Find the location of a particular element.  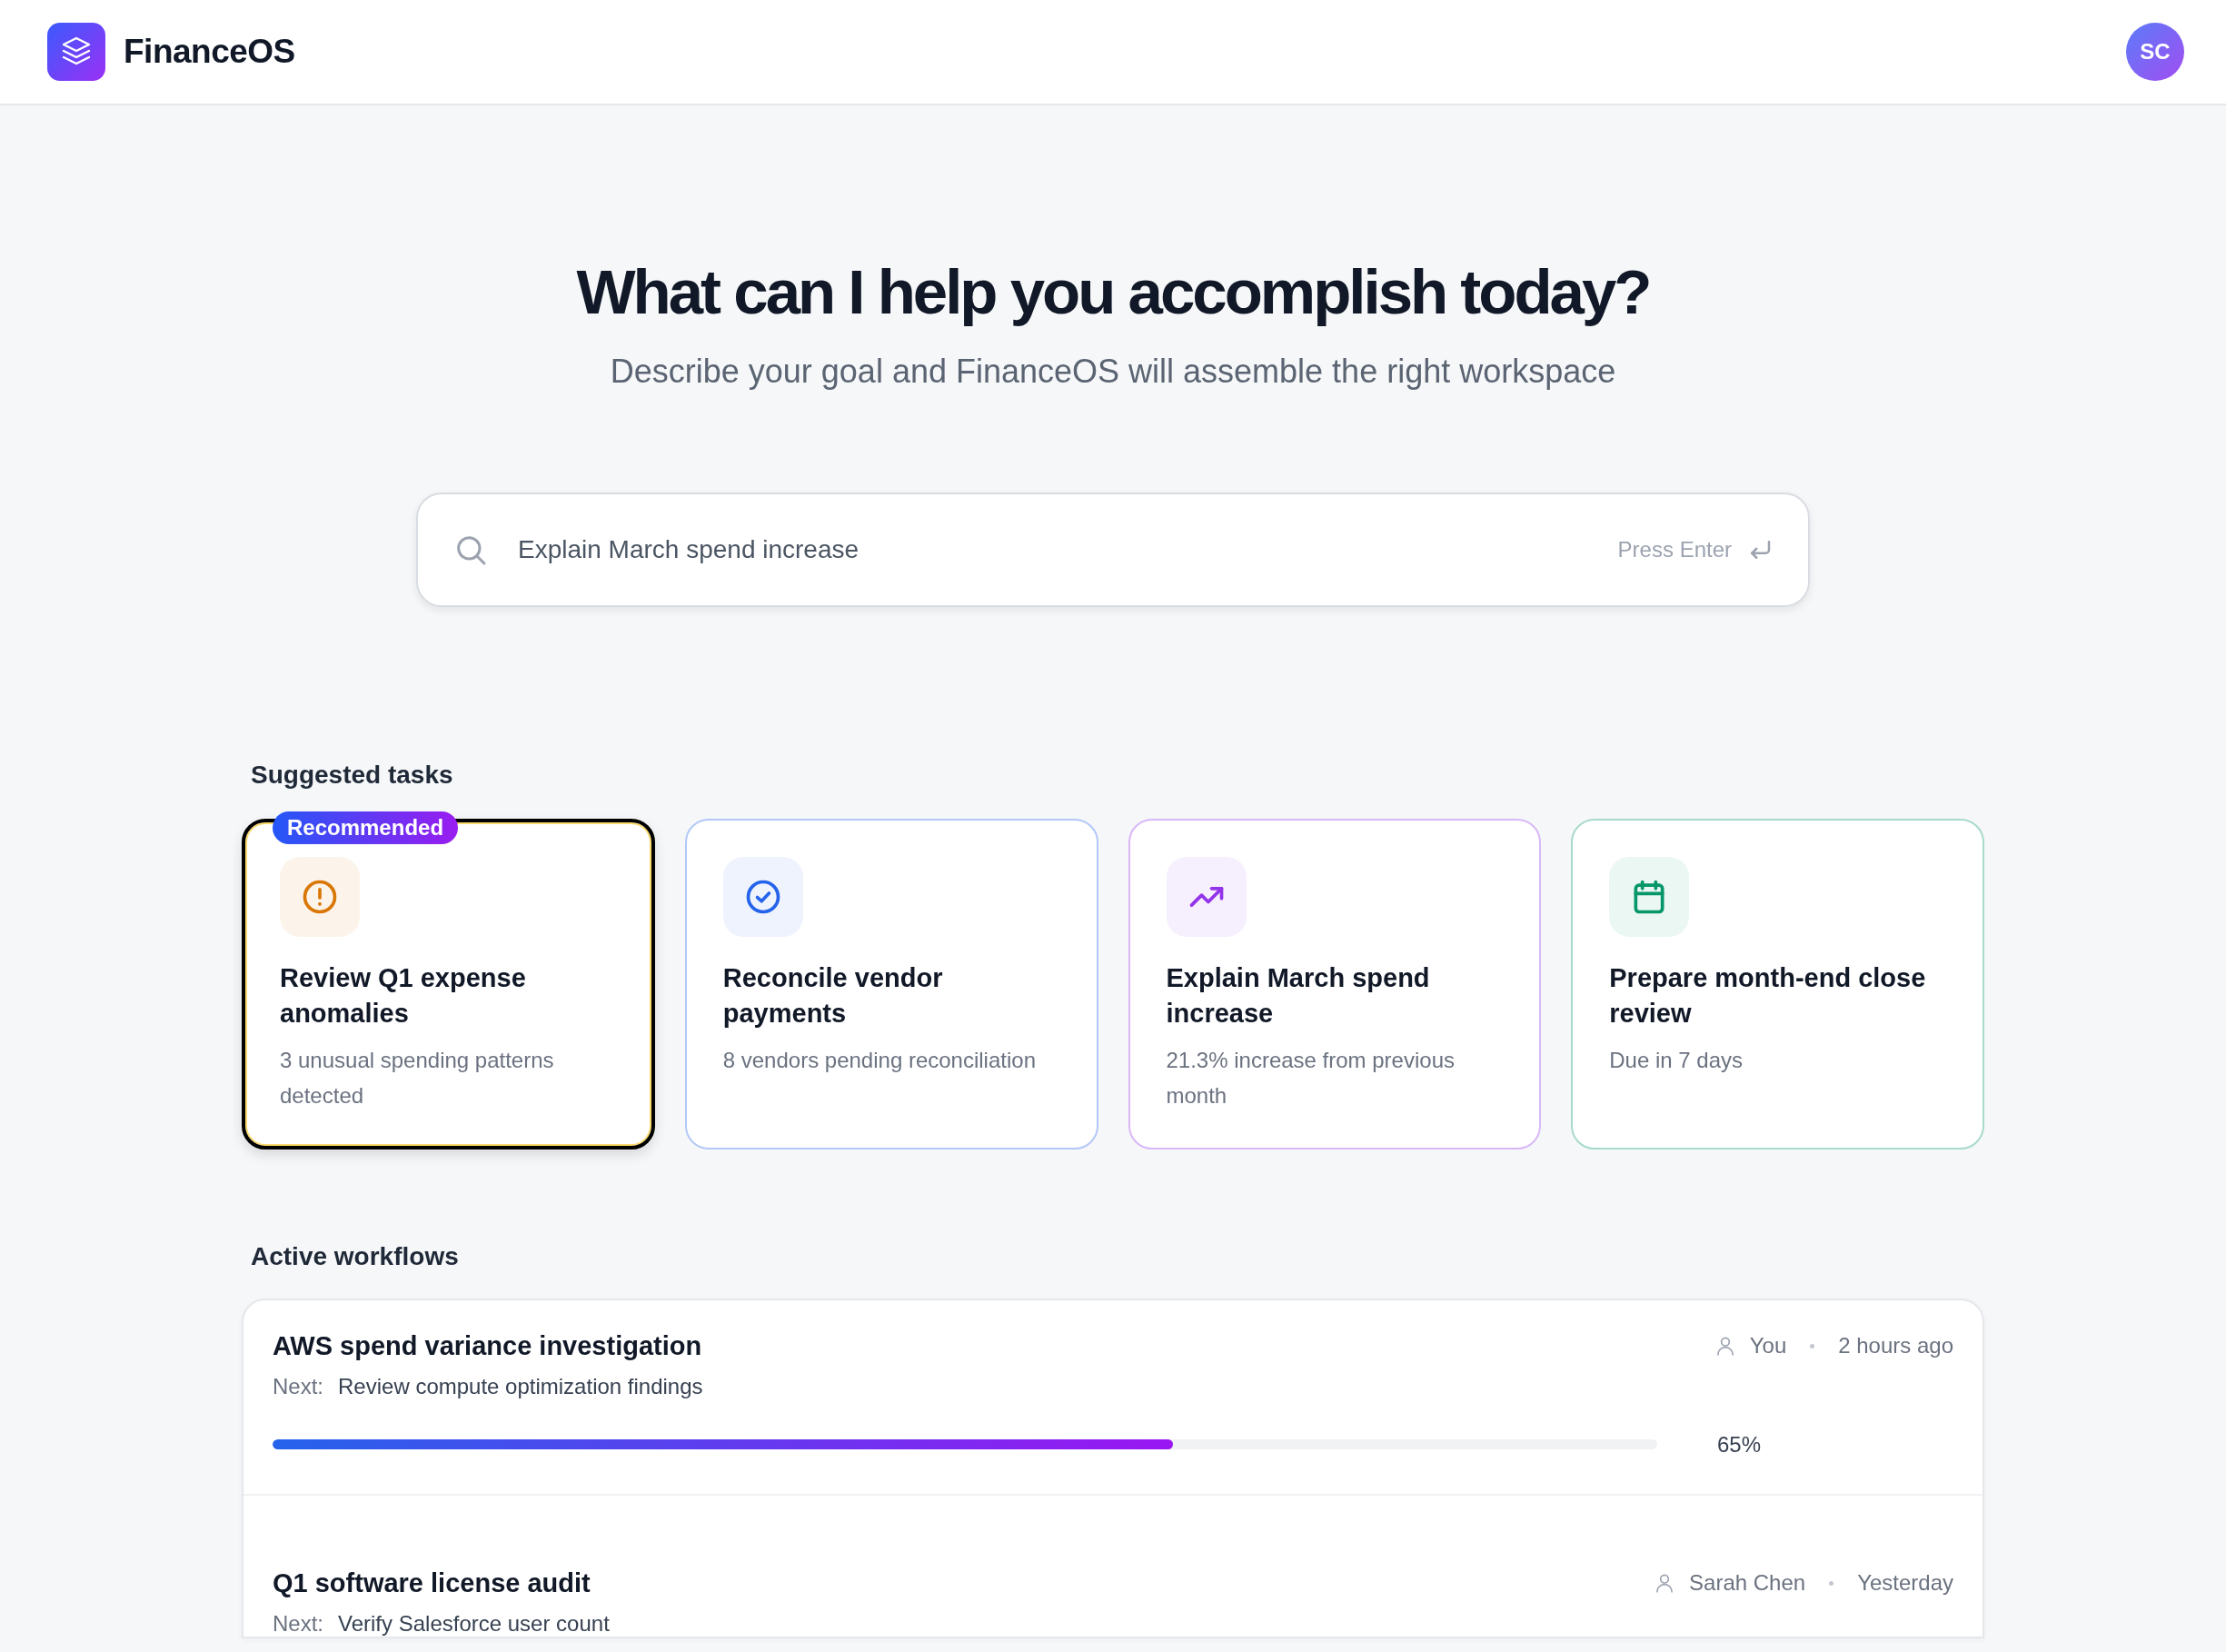

card-description: 8 vendors pending reconciliation is located at coordinates (879, 1060).